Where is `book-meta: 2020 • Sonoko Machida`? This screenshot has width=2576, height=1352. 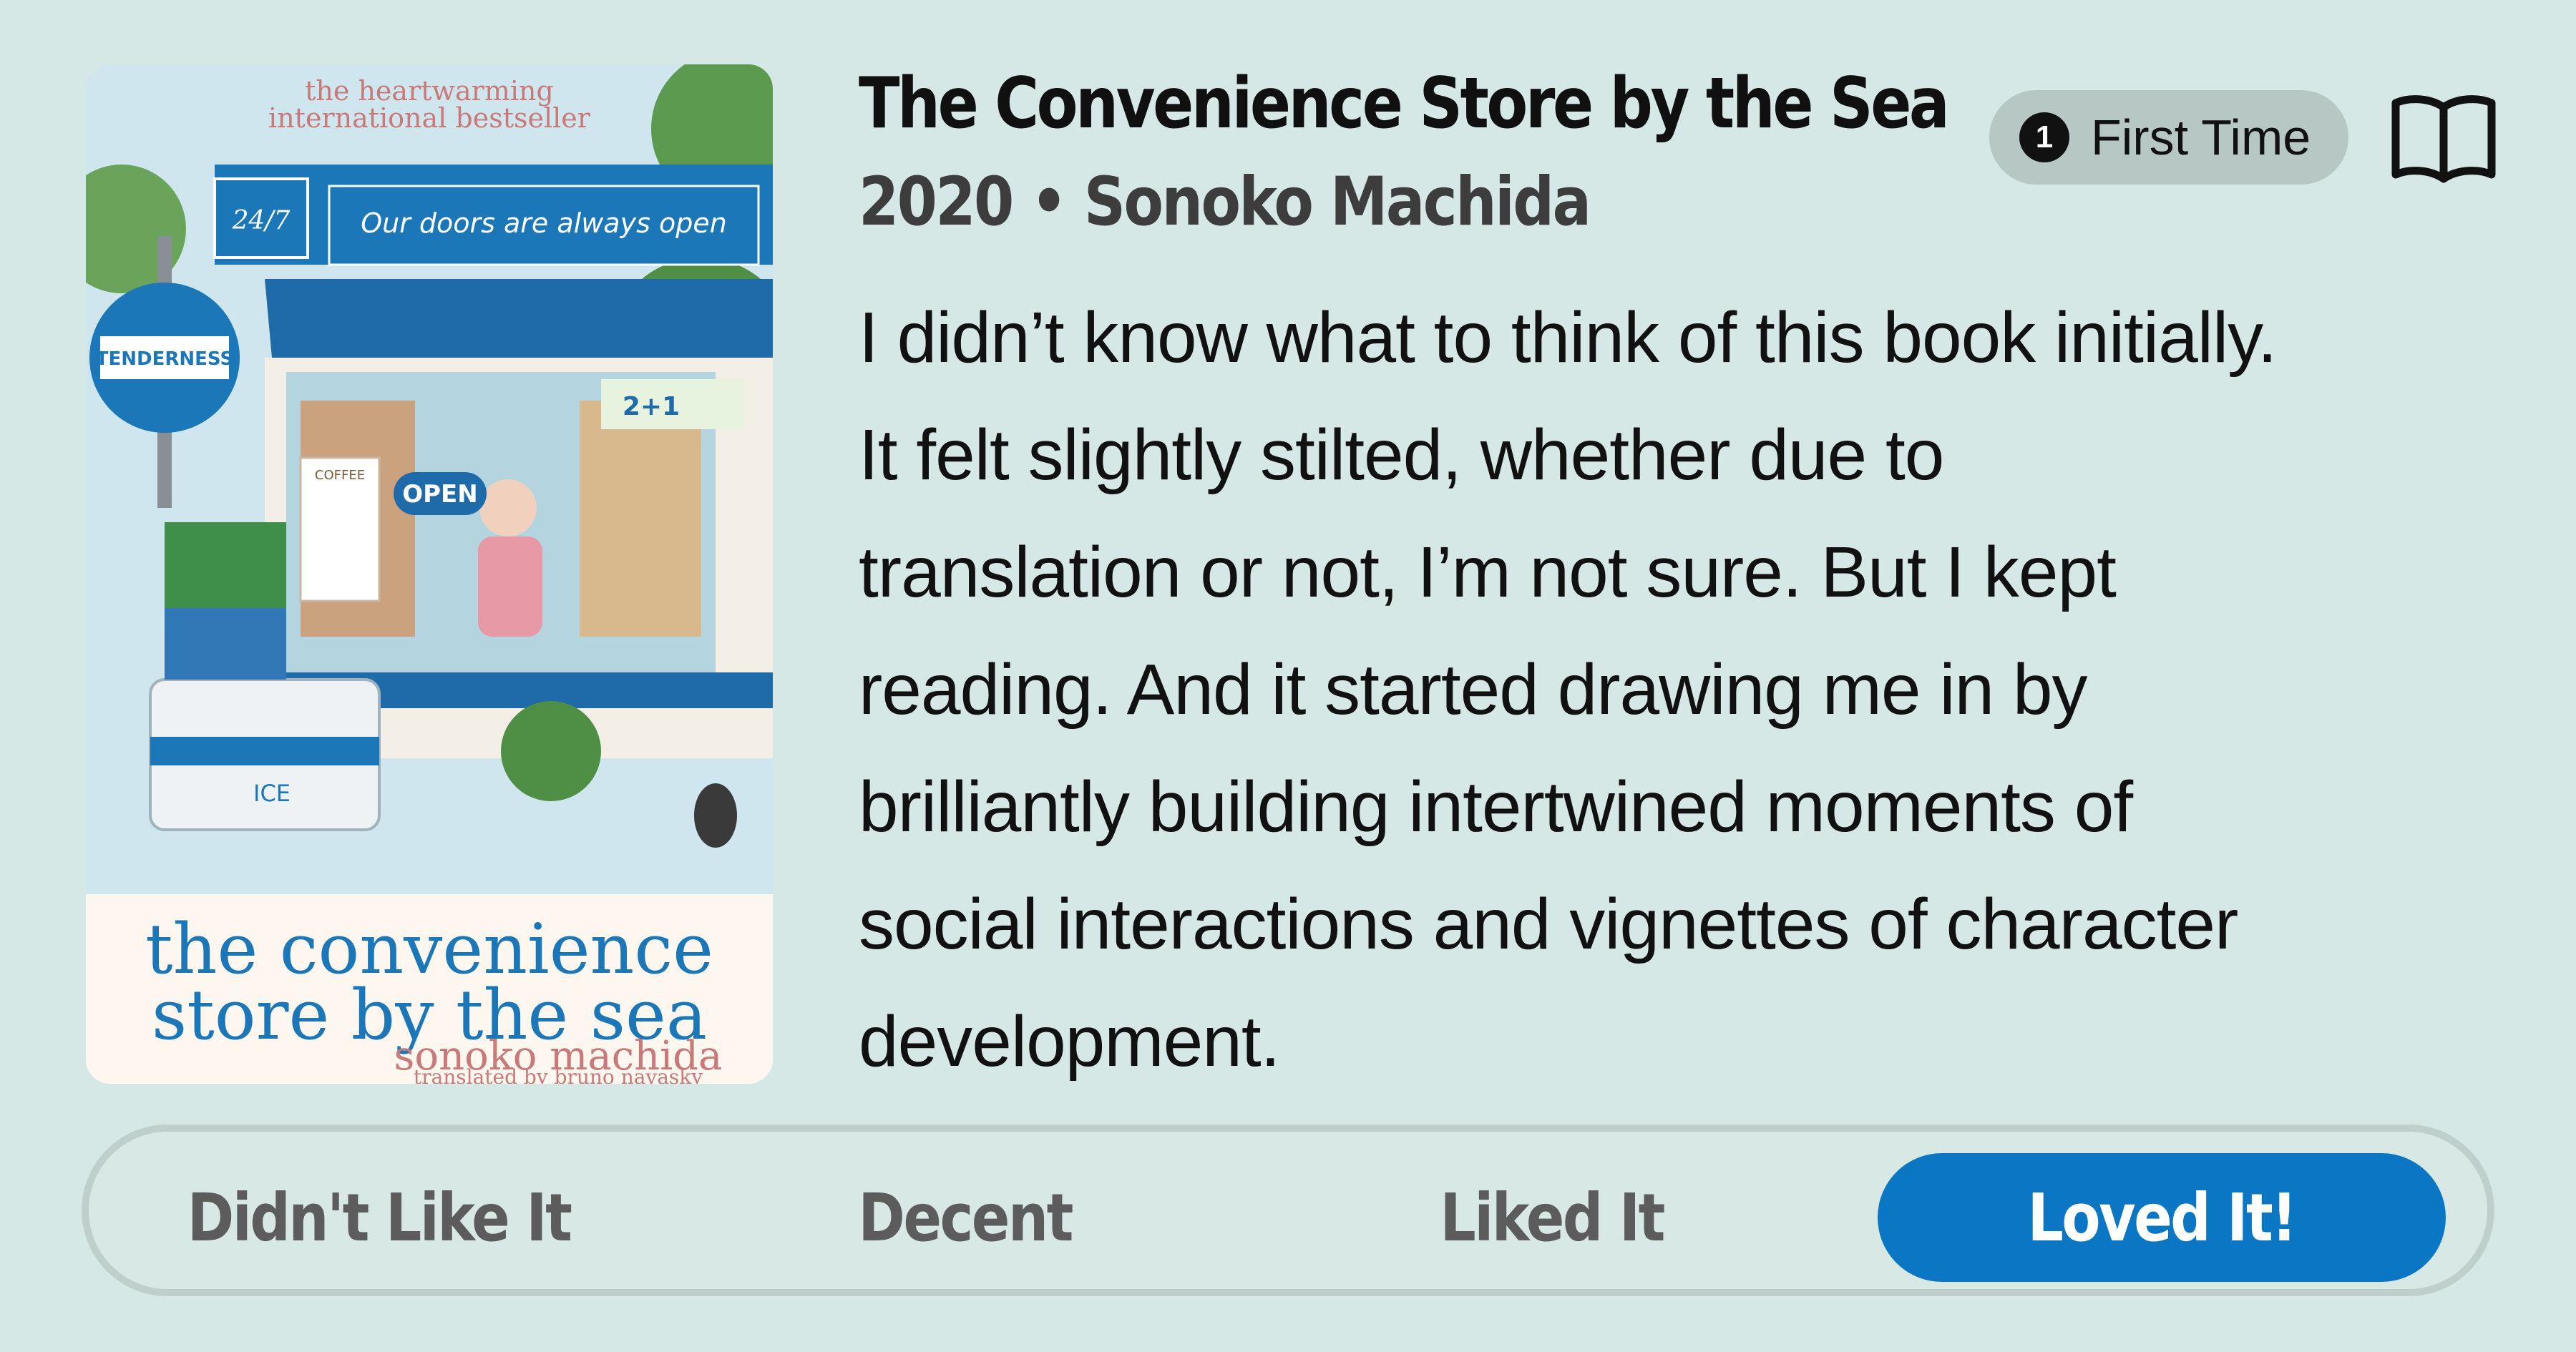
book-meta: 2020 • Sonoko Machida is located at coordinates (1225, 202).